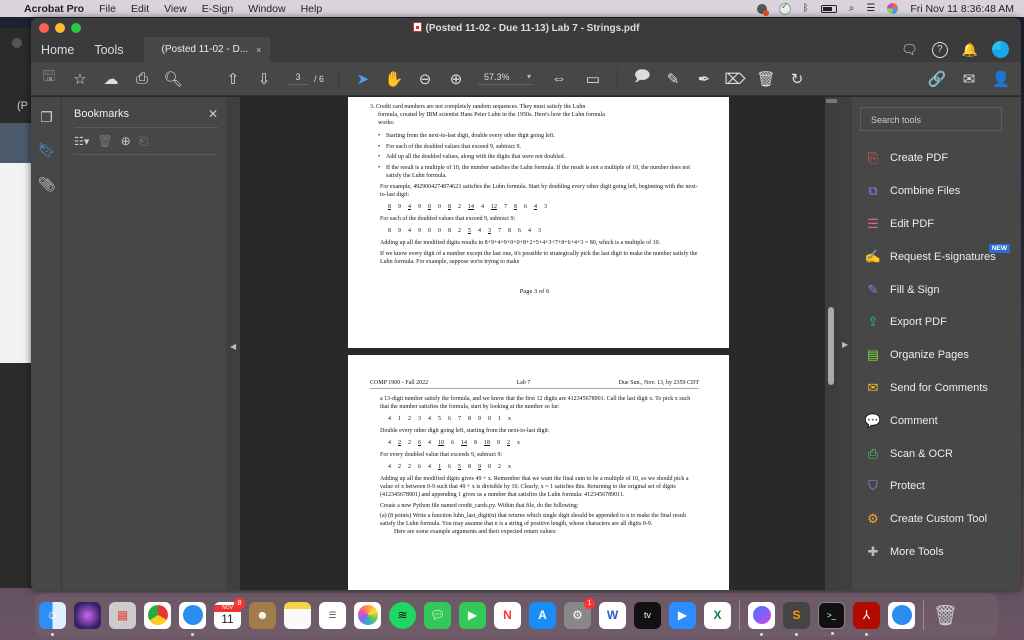  Describe the element at coordinates (264, 79) in the screenshot. I see `next-page-button: ⇩` at that location.